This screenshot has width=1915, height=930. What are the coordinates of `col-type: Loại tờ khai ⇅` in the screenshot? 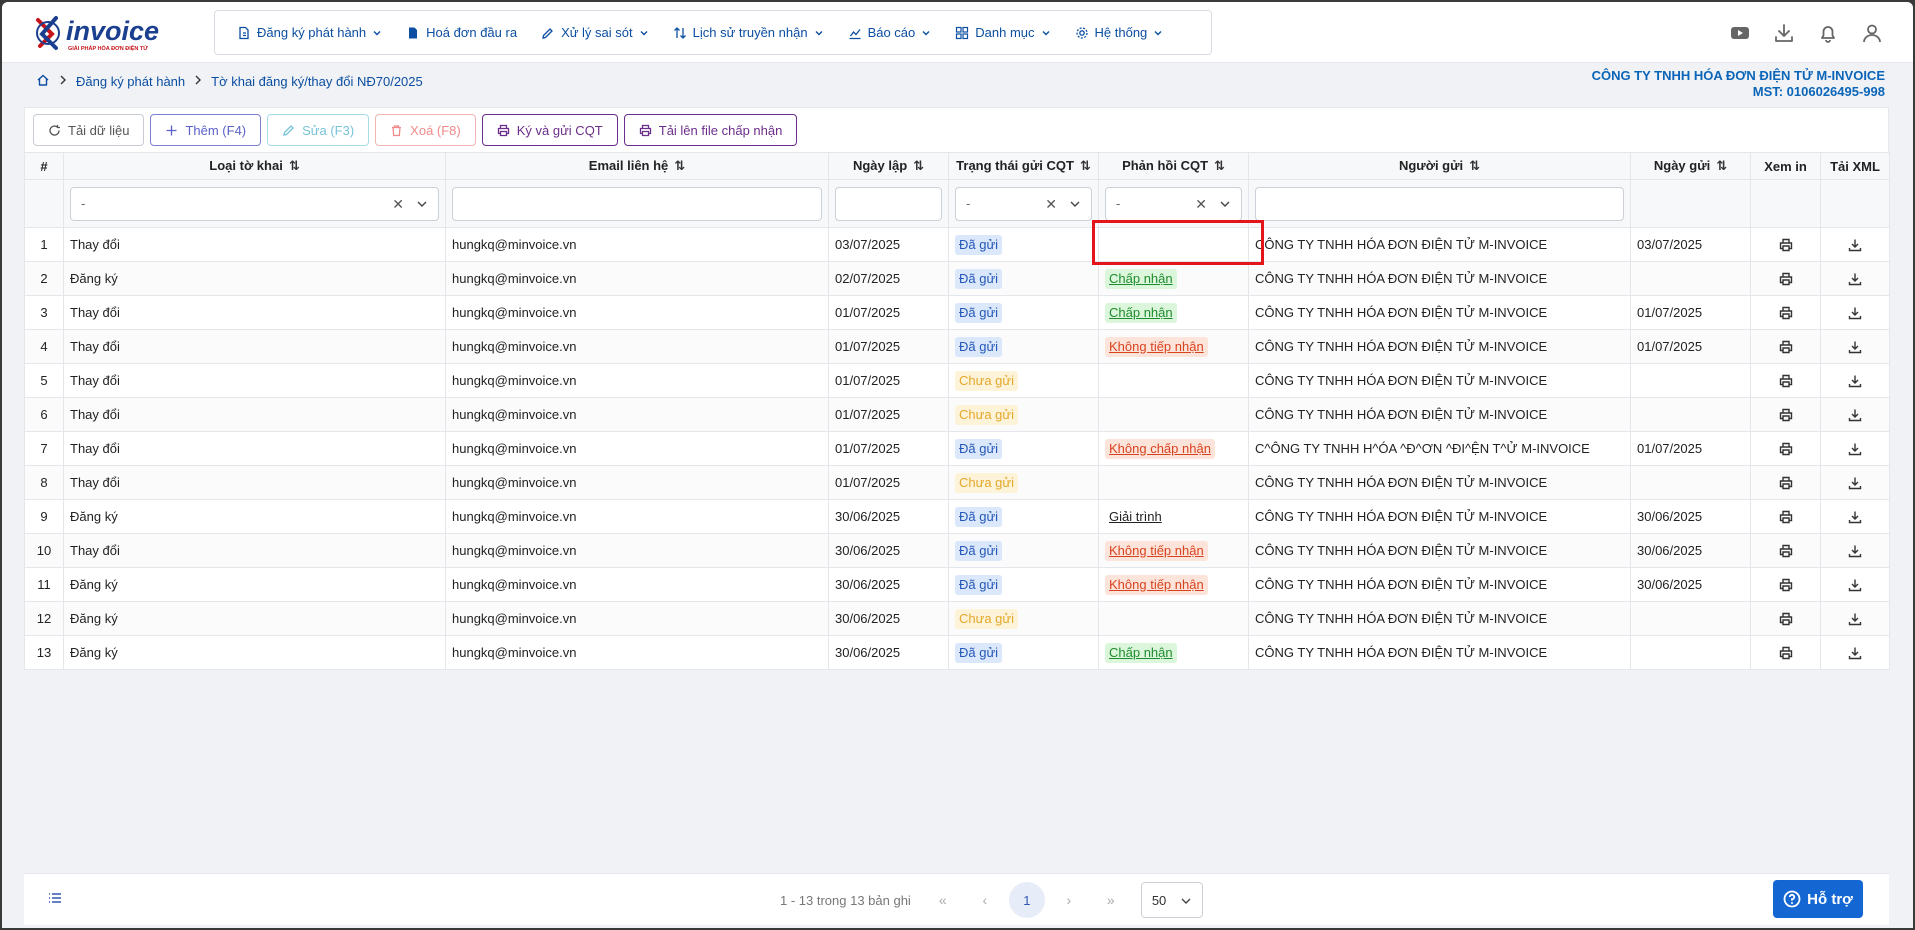 It's located at (254, 166).